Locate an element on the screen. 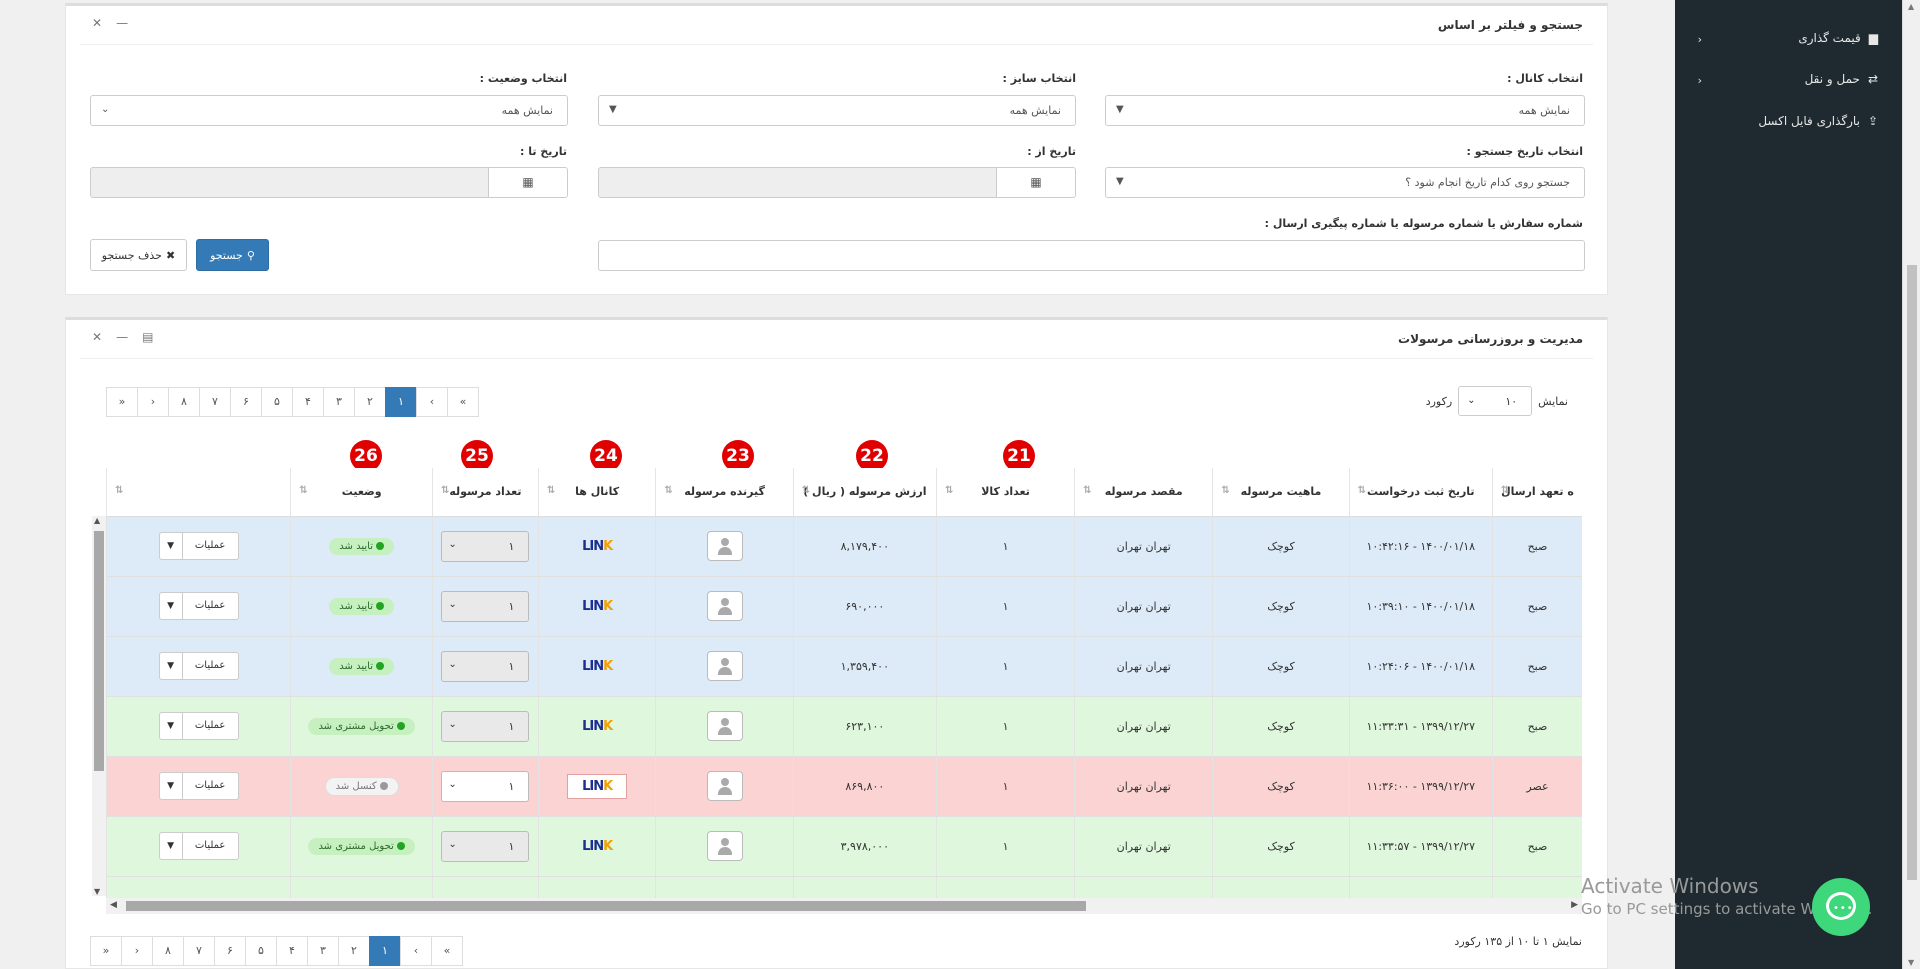  column-header-date: تاریخ ثبت درخواست ⇅ is located at coordinates (1420, 492).